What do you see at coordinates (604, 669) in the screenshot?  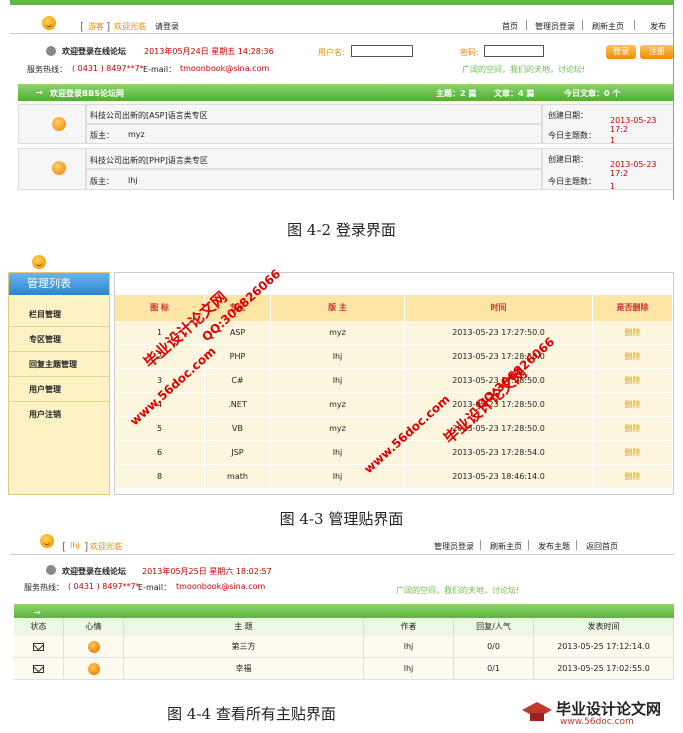 I see `table-cell: 2013-05-25 17:02:55.0` at bounding box center [604, 669].